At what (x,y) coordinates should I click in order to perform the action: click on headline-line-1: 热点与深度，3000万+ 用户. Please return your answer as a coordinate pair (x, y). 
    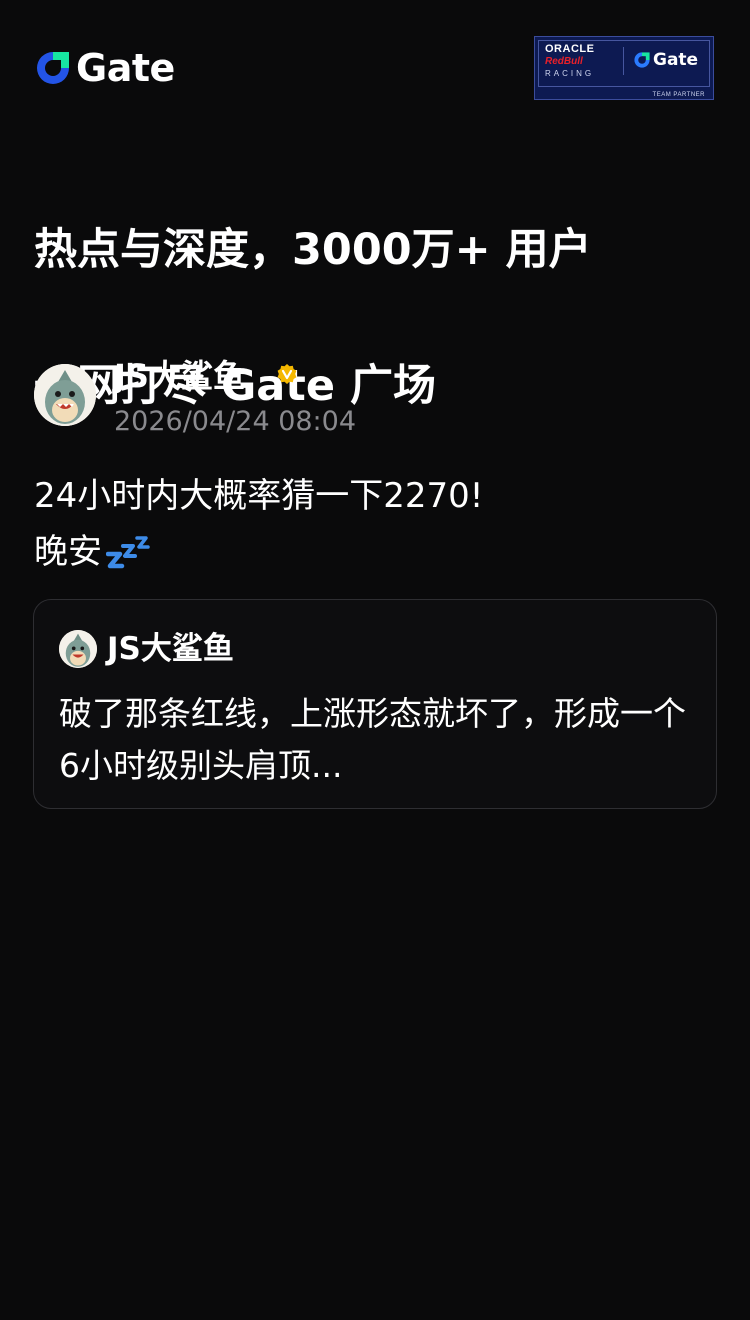
    Looking at the image, I should click on (313, 250).